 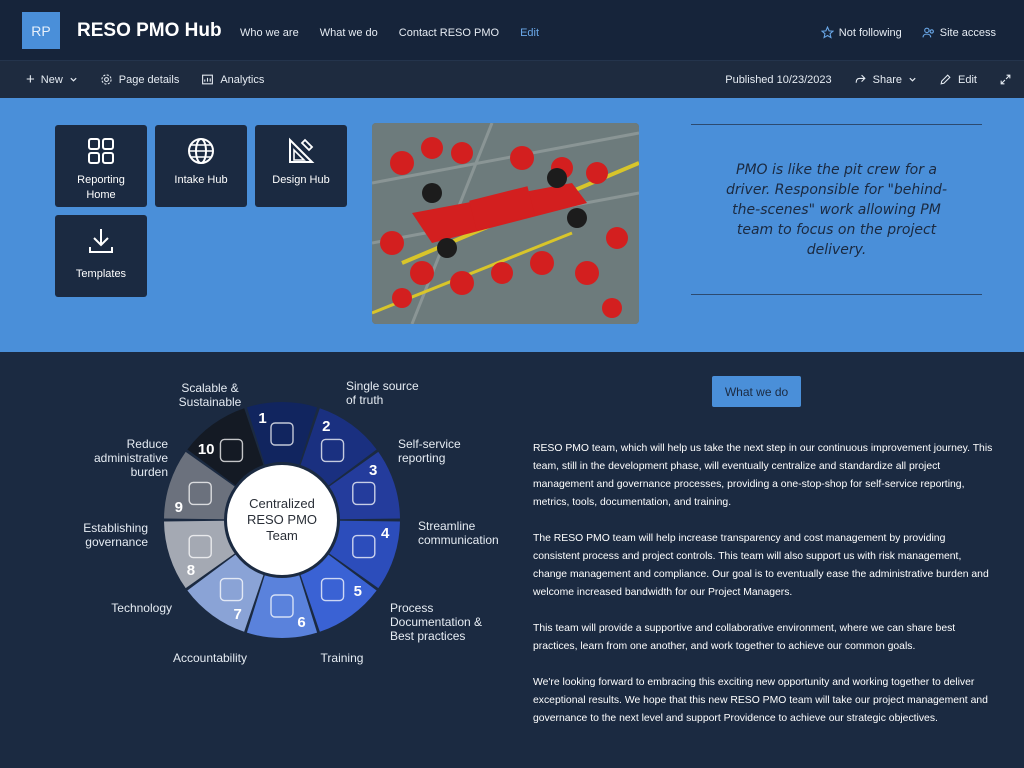 What do you see at coordinates (208, 79) in the screenshot?
I see `analytics-icon` at bounding box center [208, 79].